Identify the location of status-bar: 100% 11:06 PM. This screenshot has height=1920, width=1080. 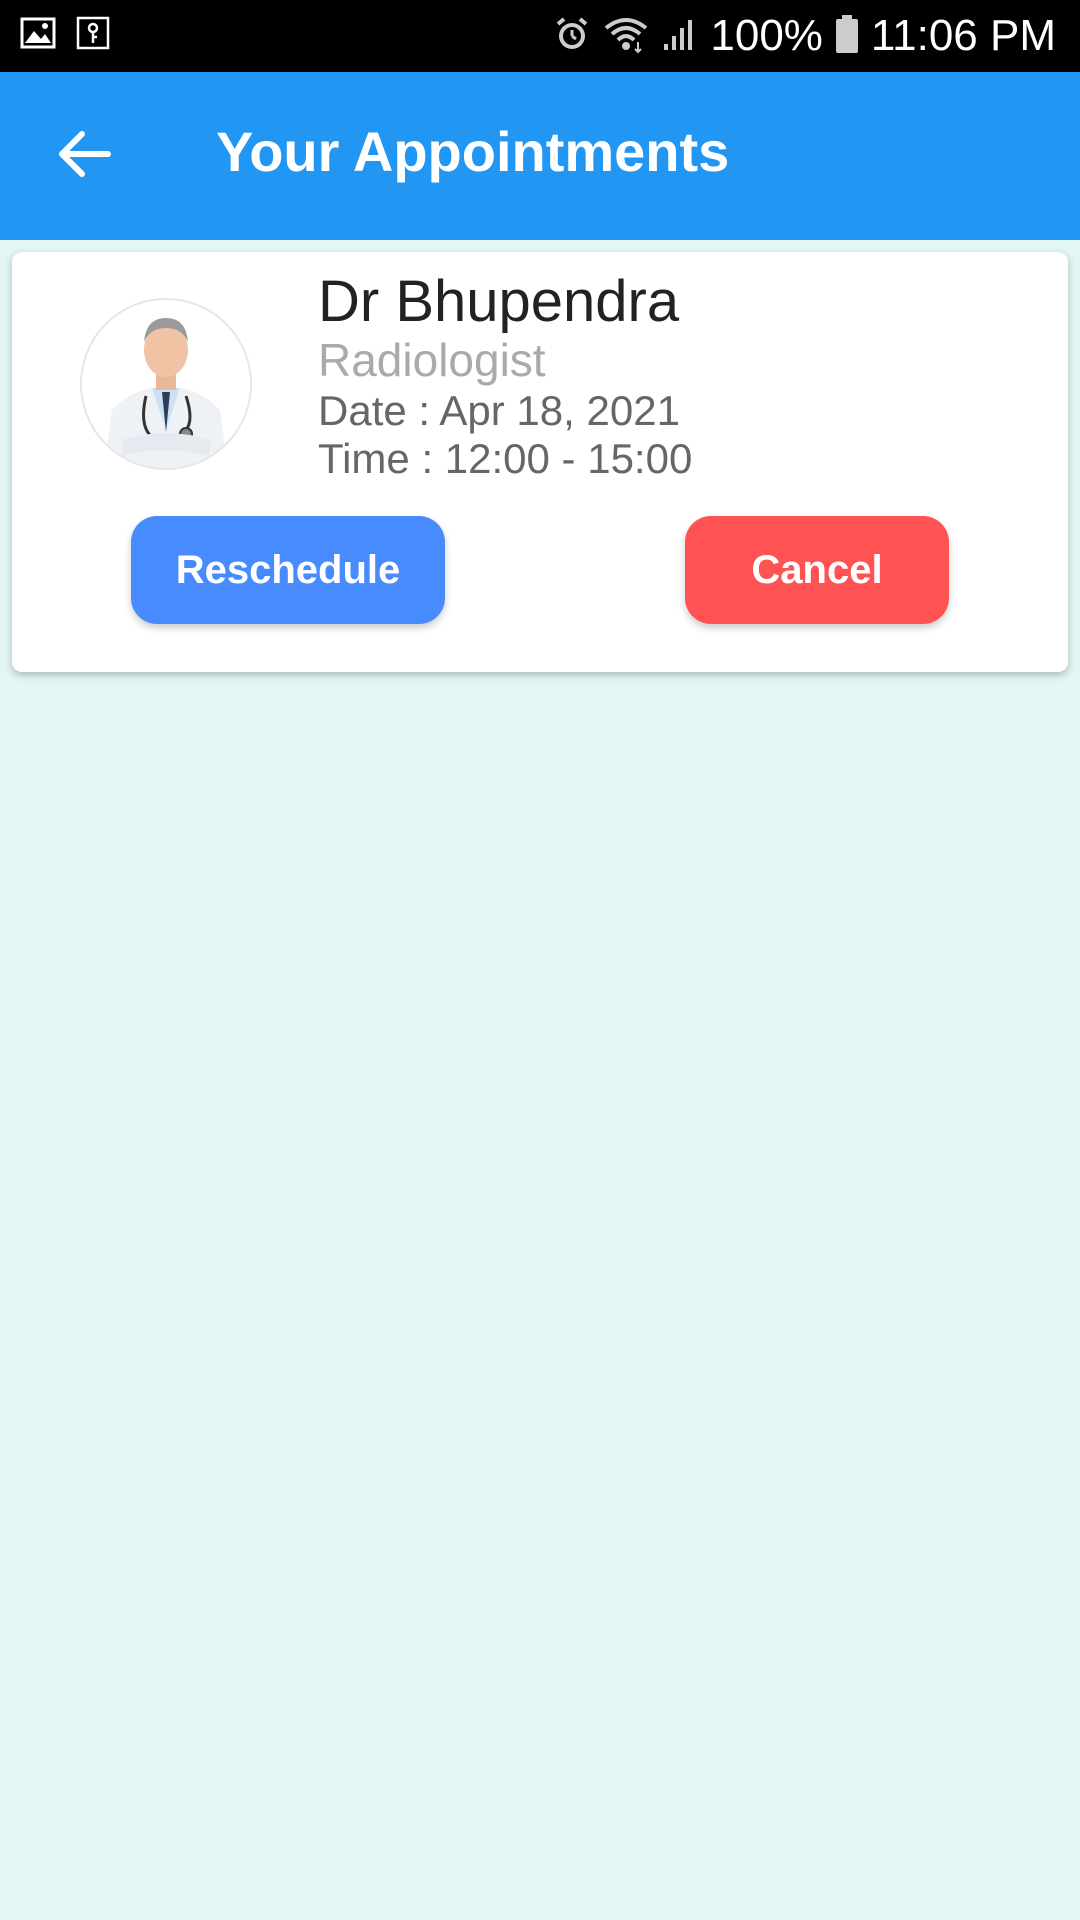
(540, 36).